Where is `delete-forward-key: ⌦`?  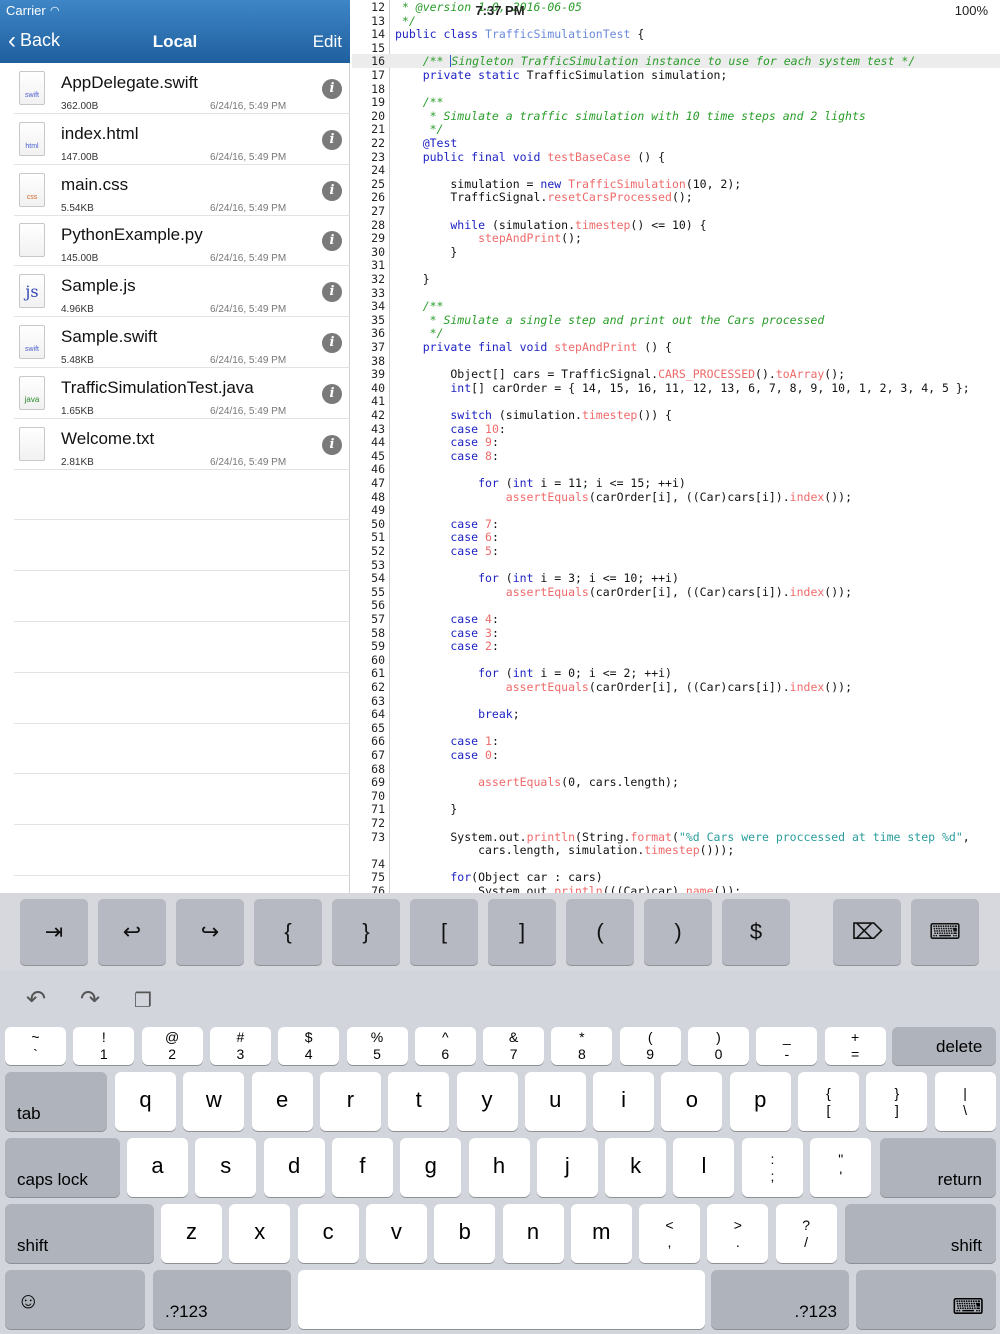
delete-forward-key: ⌦ is located at coordinates (867, 932).